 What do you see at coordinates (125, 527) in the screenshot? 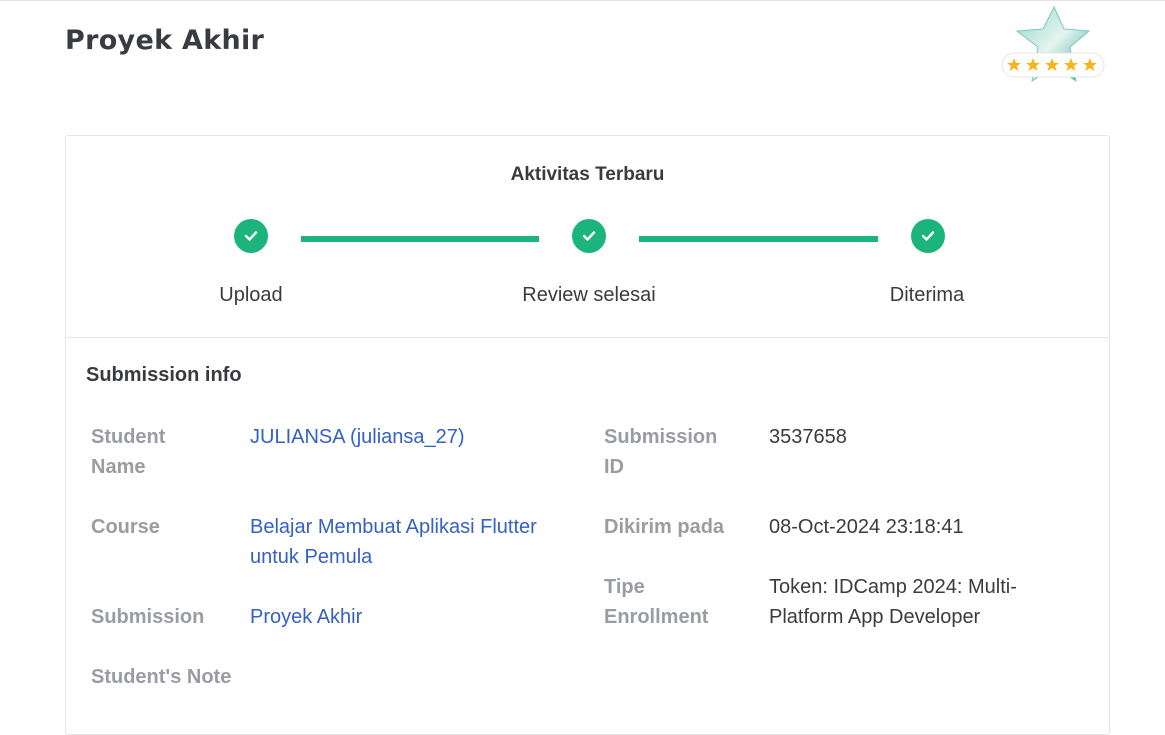
I see `course-label: Course` at bounding box center [125, 527].